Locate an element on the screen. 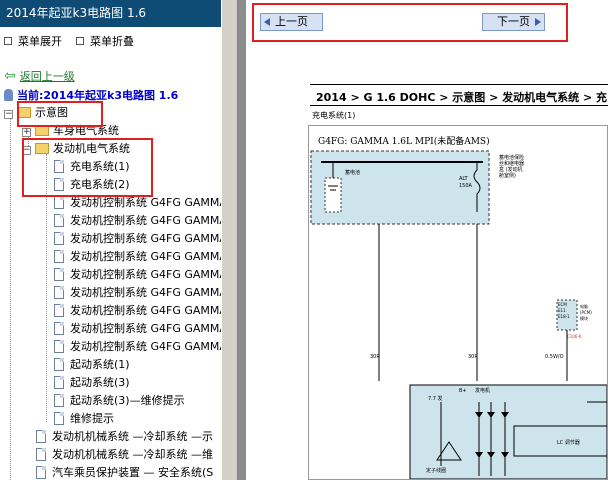 Image resolution: width=608 pixels, height=480 pixels. regulator-label: LC 调节器 is located at coordinates (568, 442).